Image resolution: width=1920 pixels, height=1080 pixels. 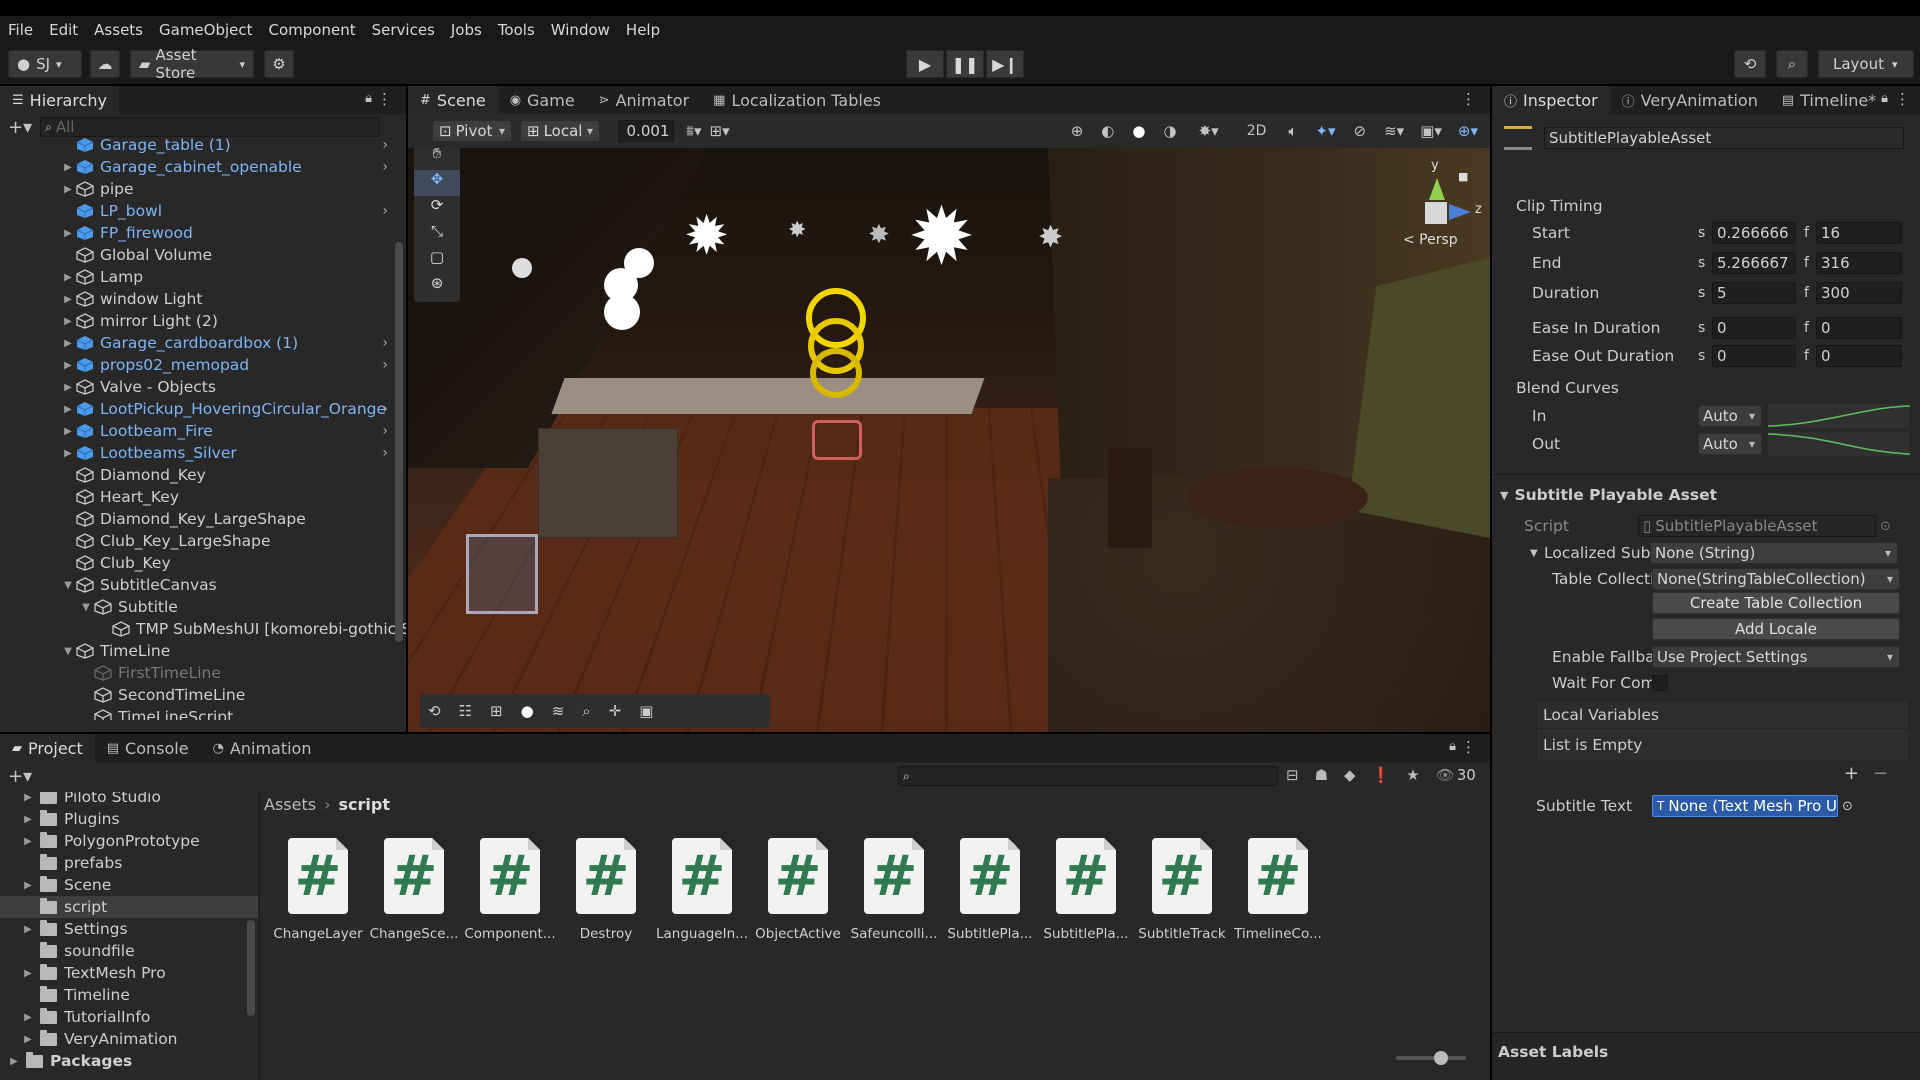 What do you see at coordinates (1360, 131) in the screenshot?
I see `visibility-icon: ⊘` at bounding box center [1360, 131].